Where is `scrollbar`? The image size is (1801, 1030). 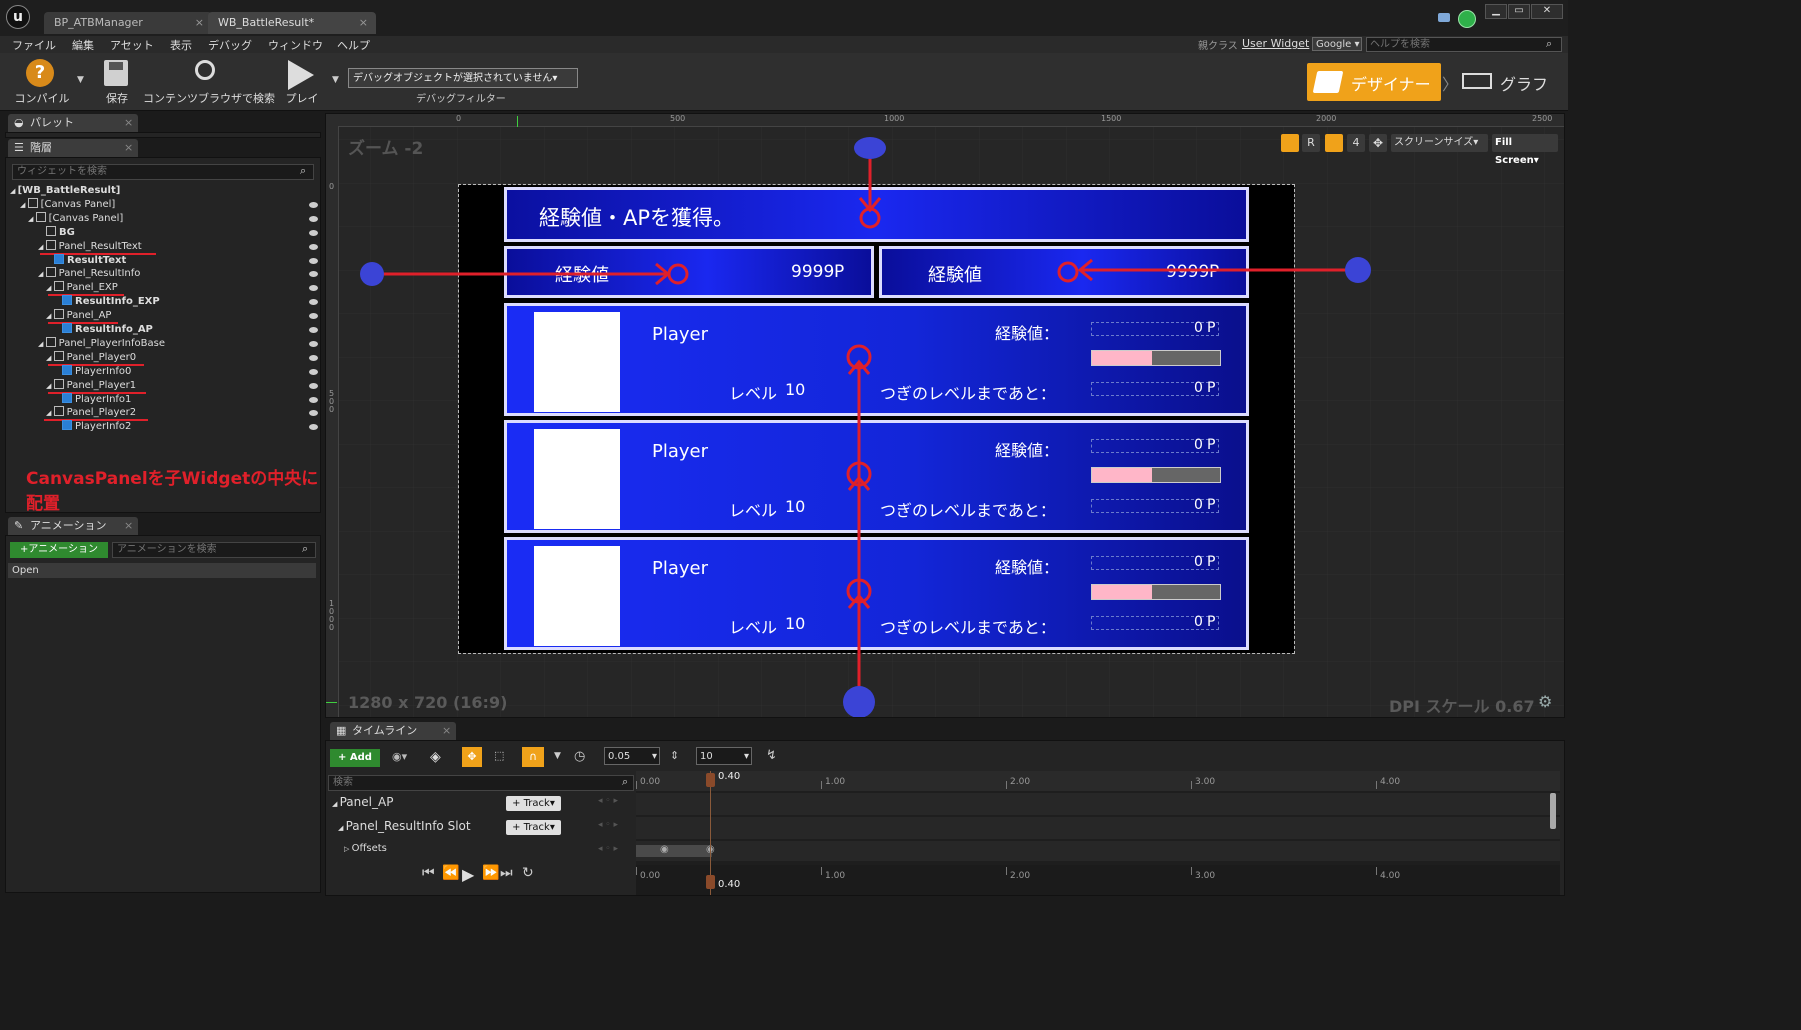
scrollbar is located at coordinates (1553, 811).